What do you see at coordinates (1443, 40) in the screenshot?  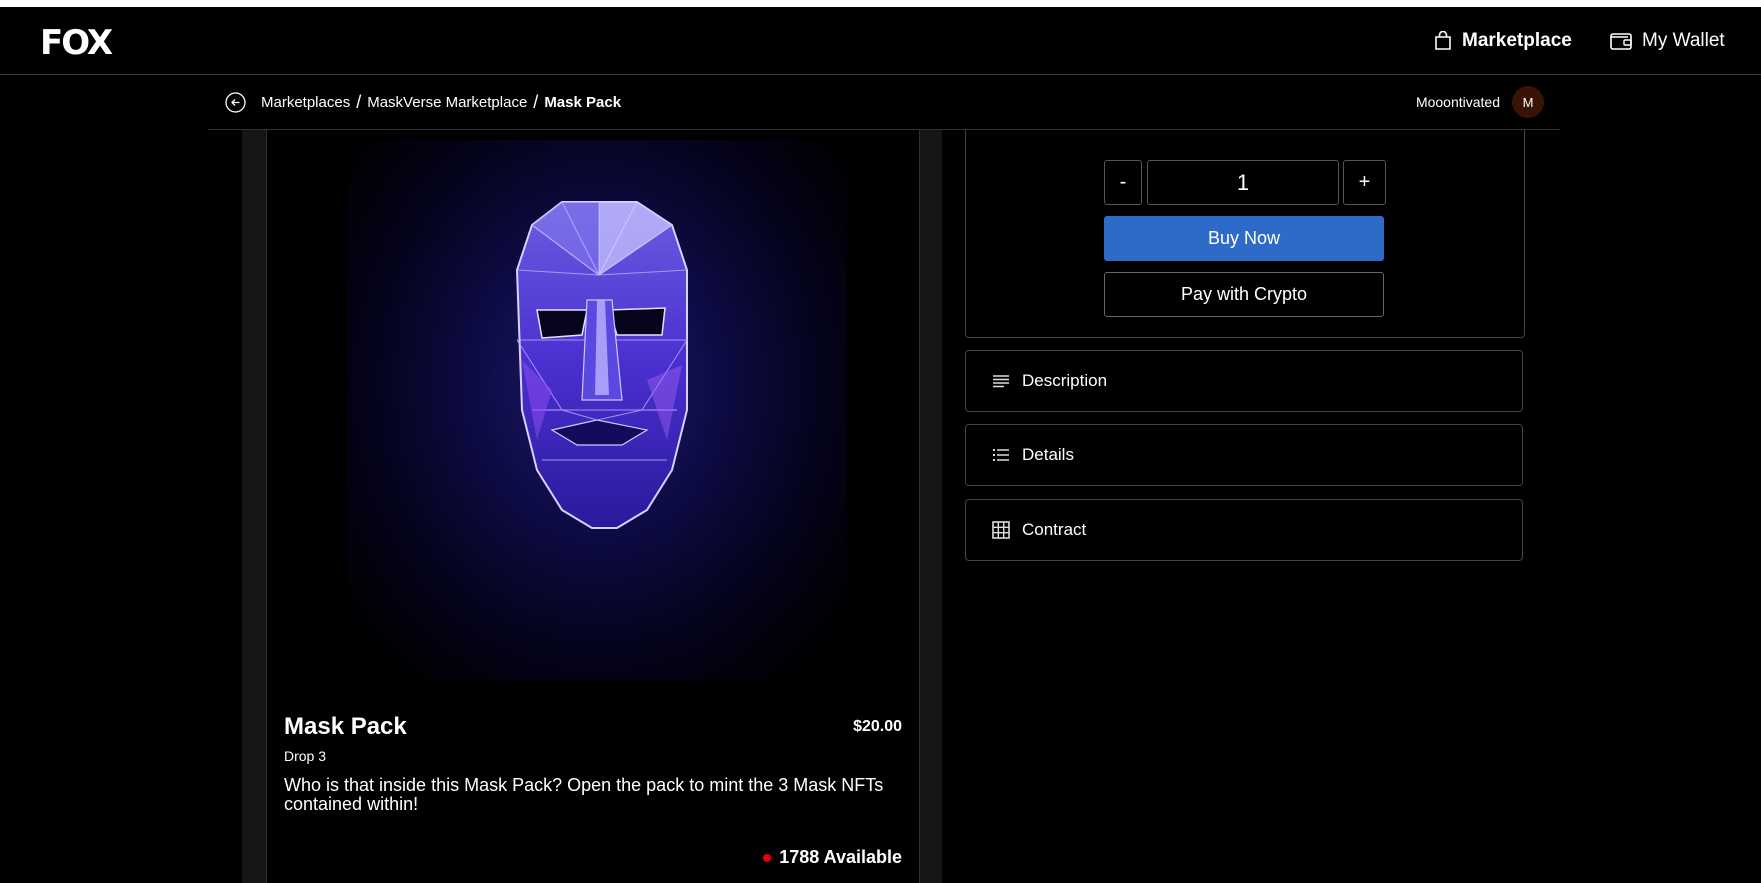 I see `shopping-bag-icon` at bounding box center [1443, 40].